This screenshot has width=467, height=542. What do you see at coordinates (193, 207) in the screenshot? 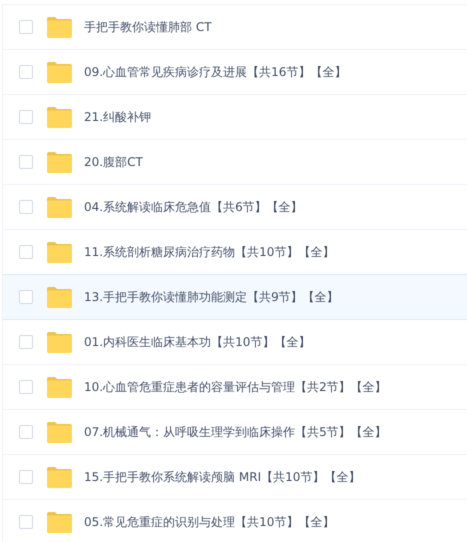
I see `folder-name: 04.系统解读临床危急值【共6节】【全】` at bounding box center [193, 207].